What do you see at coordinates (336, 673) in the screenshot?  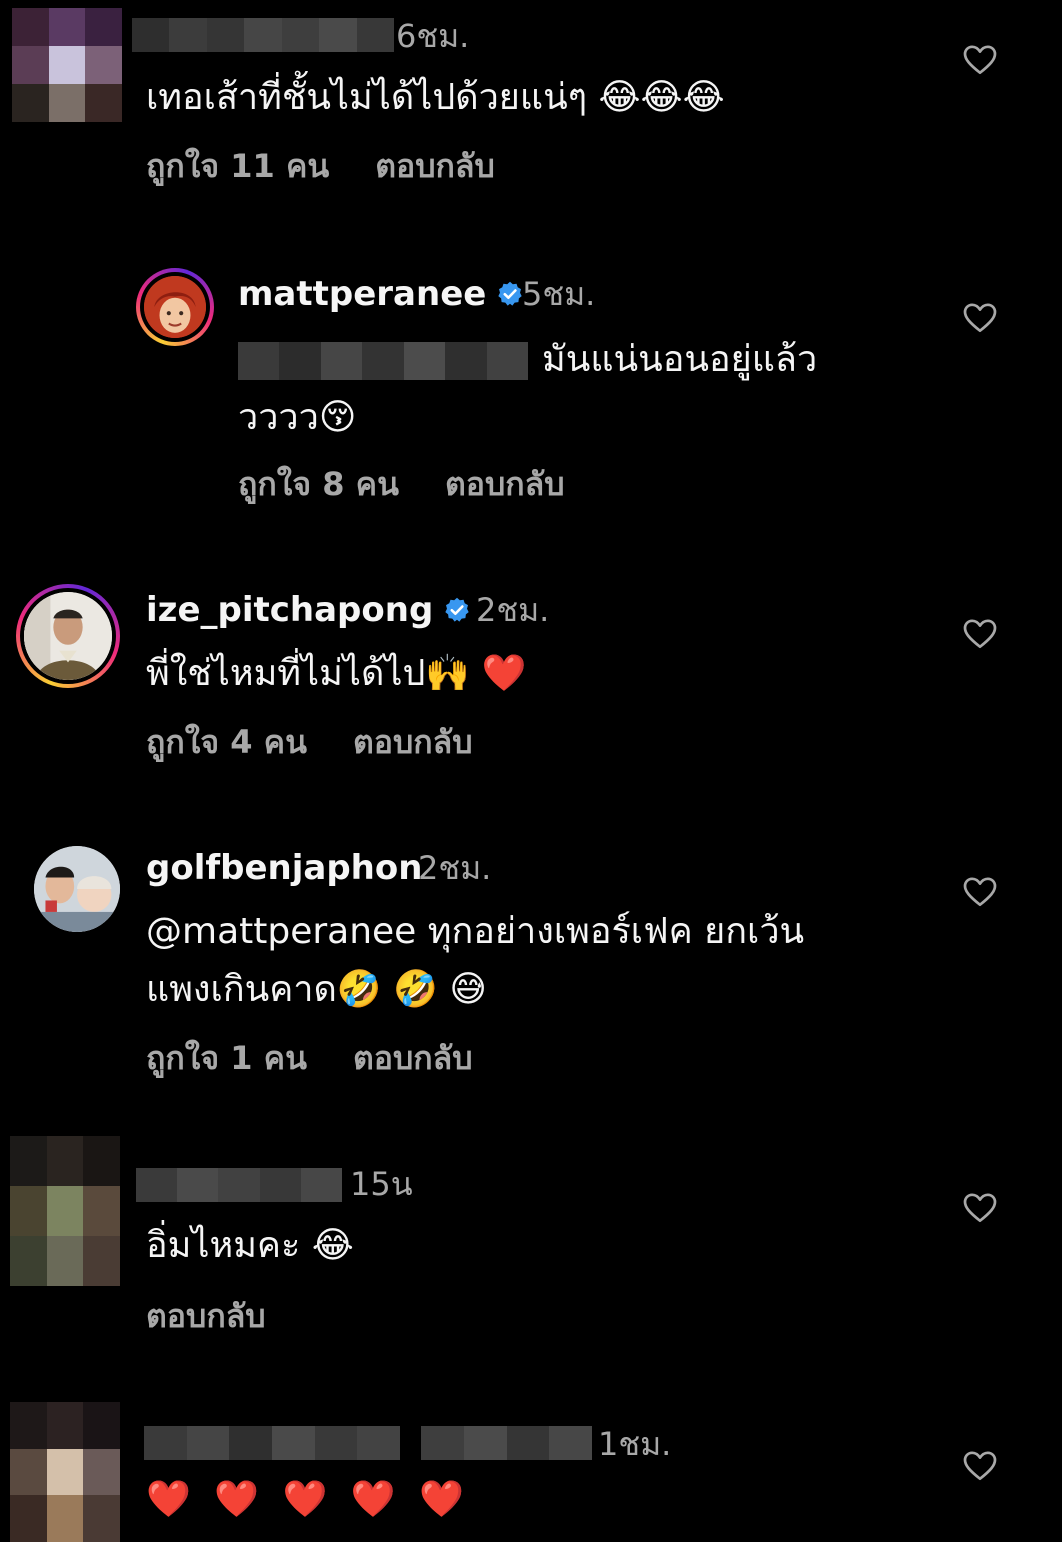 I see `comment-text: พี่ใช่ไหมที่ไม่ได้ไป🙌 ❤️` at bounding box center [336, 673].